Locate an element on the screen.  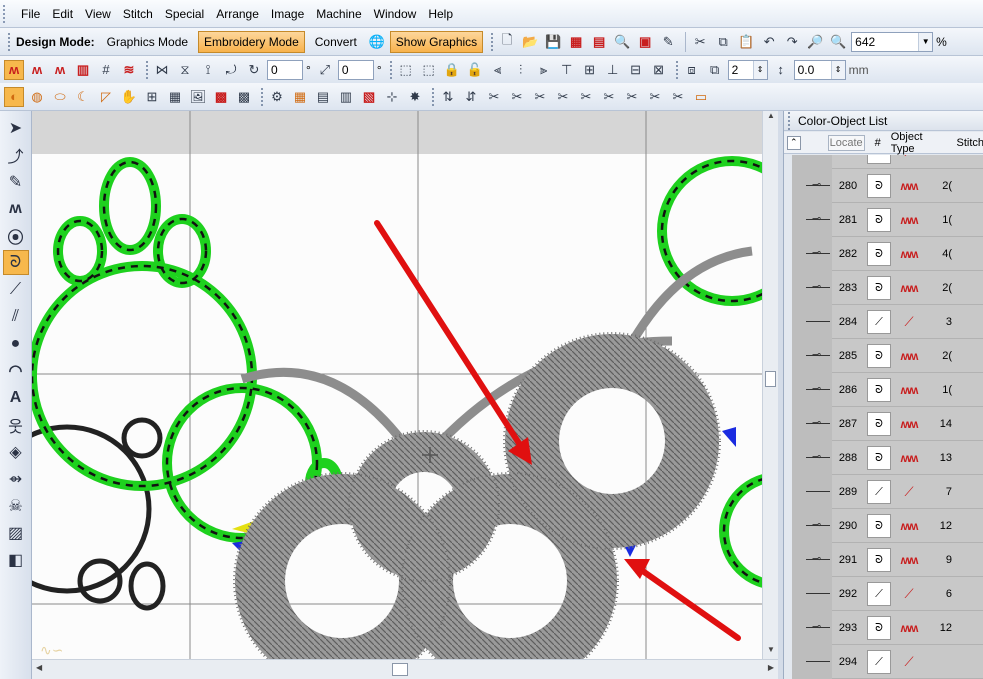
stitch-pattern-icon: ▥ is located at coordinates (83, 70).